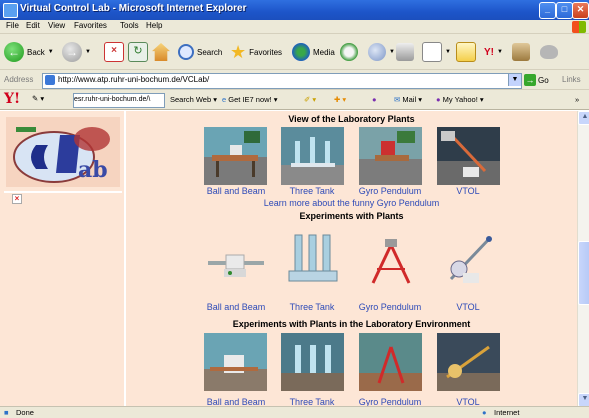  What do you see at coordinates (19, 79) in the screenshot?
I see `address-label: Address` at bounding box center [19, 79].